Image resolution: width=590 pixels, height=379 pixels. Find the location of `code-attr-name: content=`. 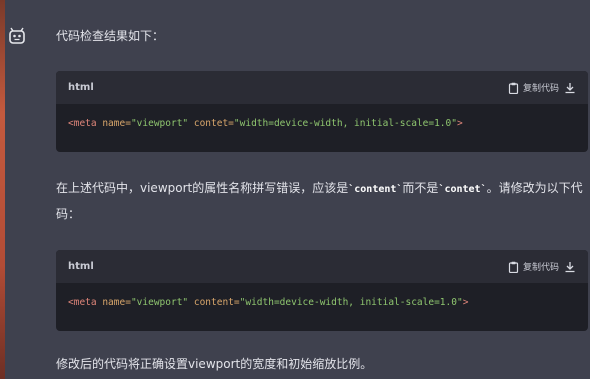

code-attr-name: content= is located at coordinates (214, 302).